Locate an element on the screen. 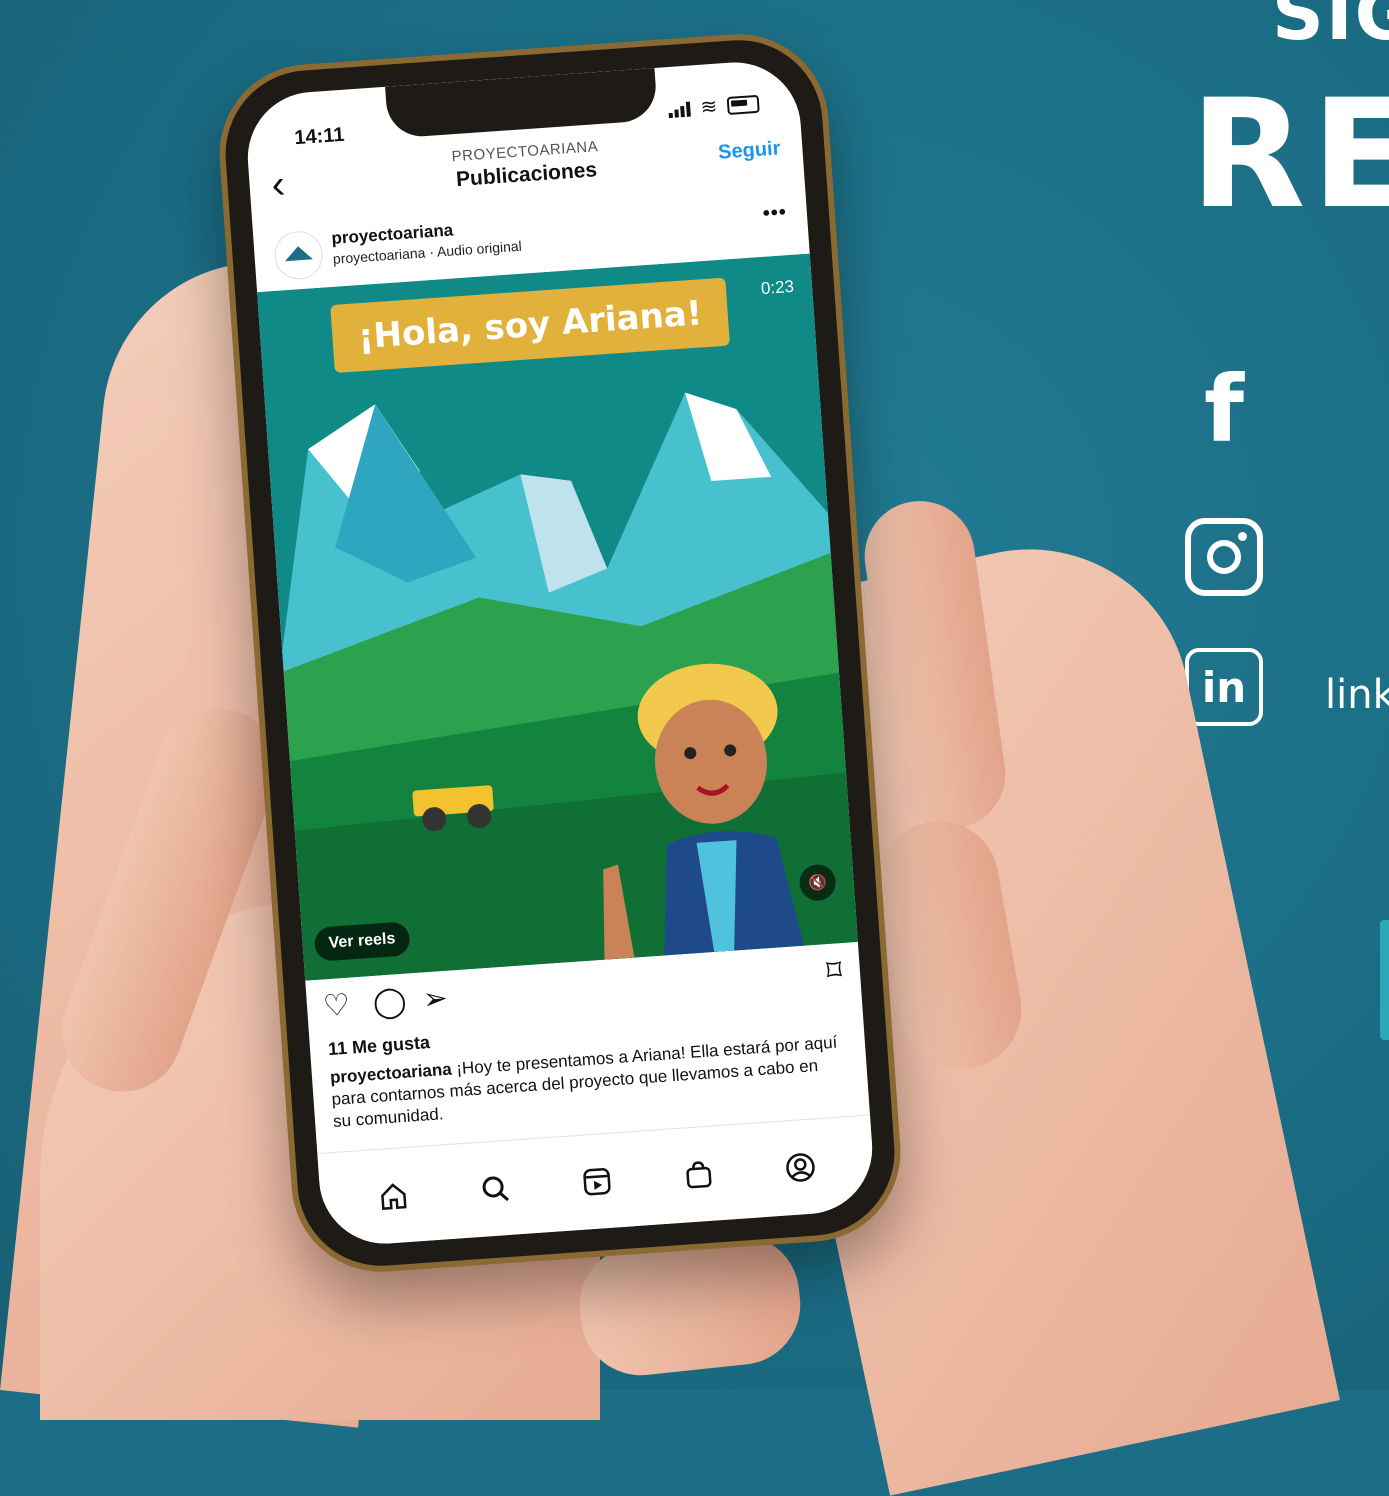  instagram-icon is located at coordinates (1224, 557).